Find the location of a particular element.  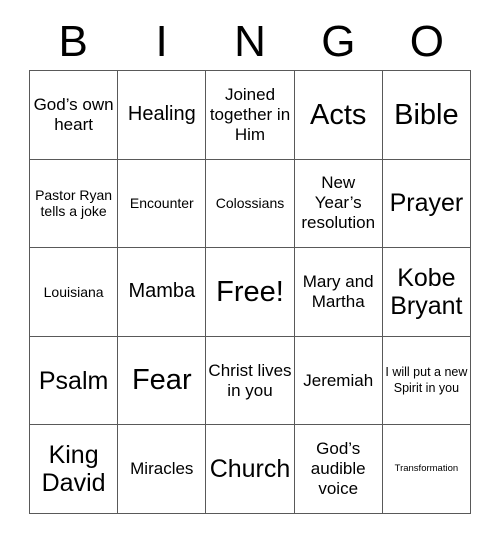

bingo-header-row: B I N G O is located at coordinates (250, 42).